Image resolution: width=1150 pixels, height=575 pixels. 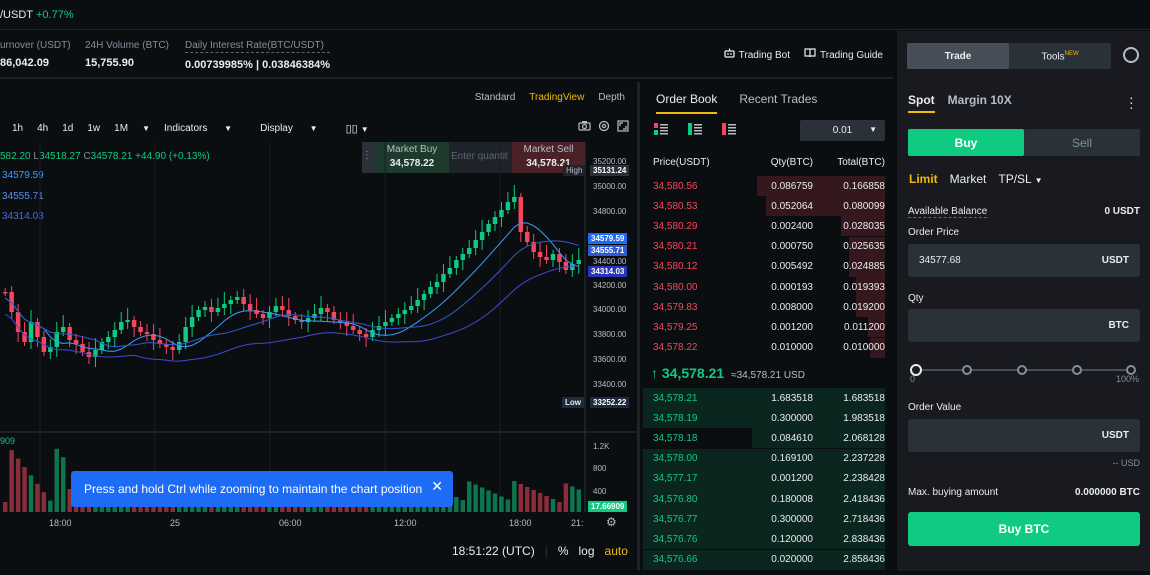 I want to click on tab-tools: ToolsNEW, so click(x=1060, y=56).